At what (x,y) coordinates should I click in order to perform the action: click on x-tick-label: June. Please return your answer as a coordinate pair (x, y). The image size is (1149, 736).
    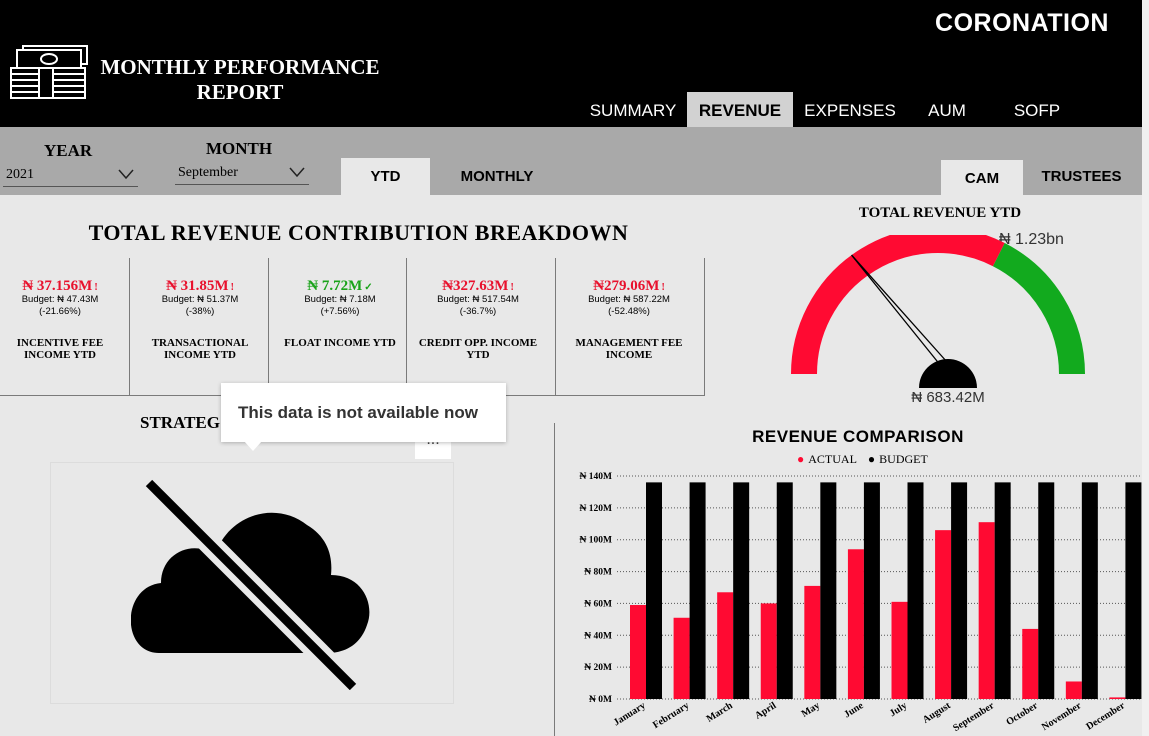
    Looking at the image, I should click on (854, 710).